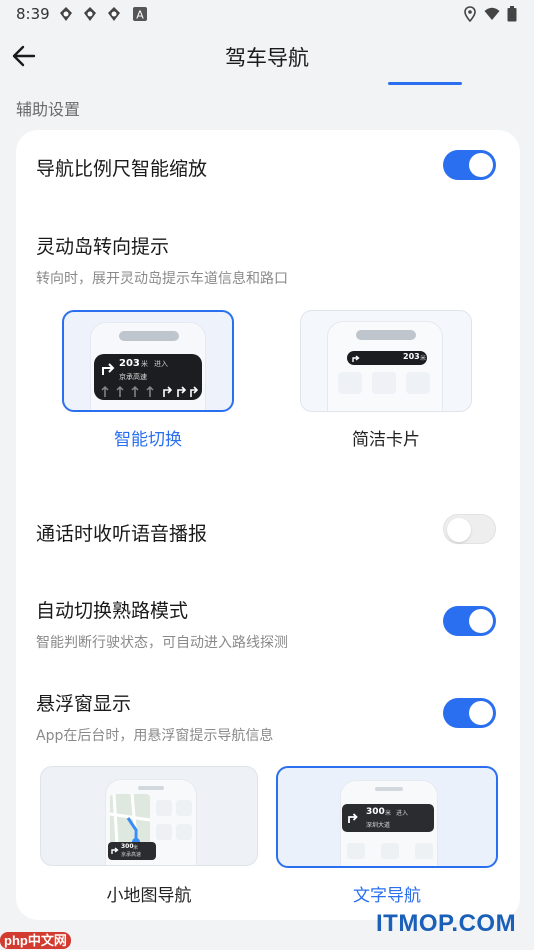  Describe the element at coordinates (470, 14) in the screenshot. I see `location-icon` at that location.